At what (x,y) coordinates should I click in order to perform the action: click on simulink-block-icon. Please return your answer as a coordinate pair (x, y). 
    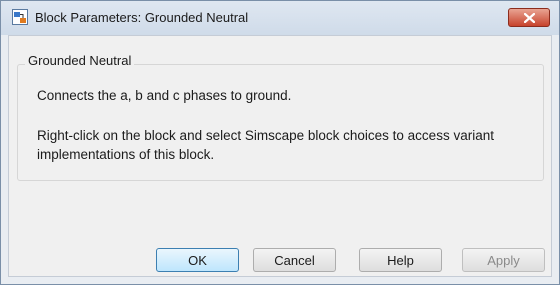
    Looking at the image, I should click on (20, 17).